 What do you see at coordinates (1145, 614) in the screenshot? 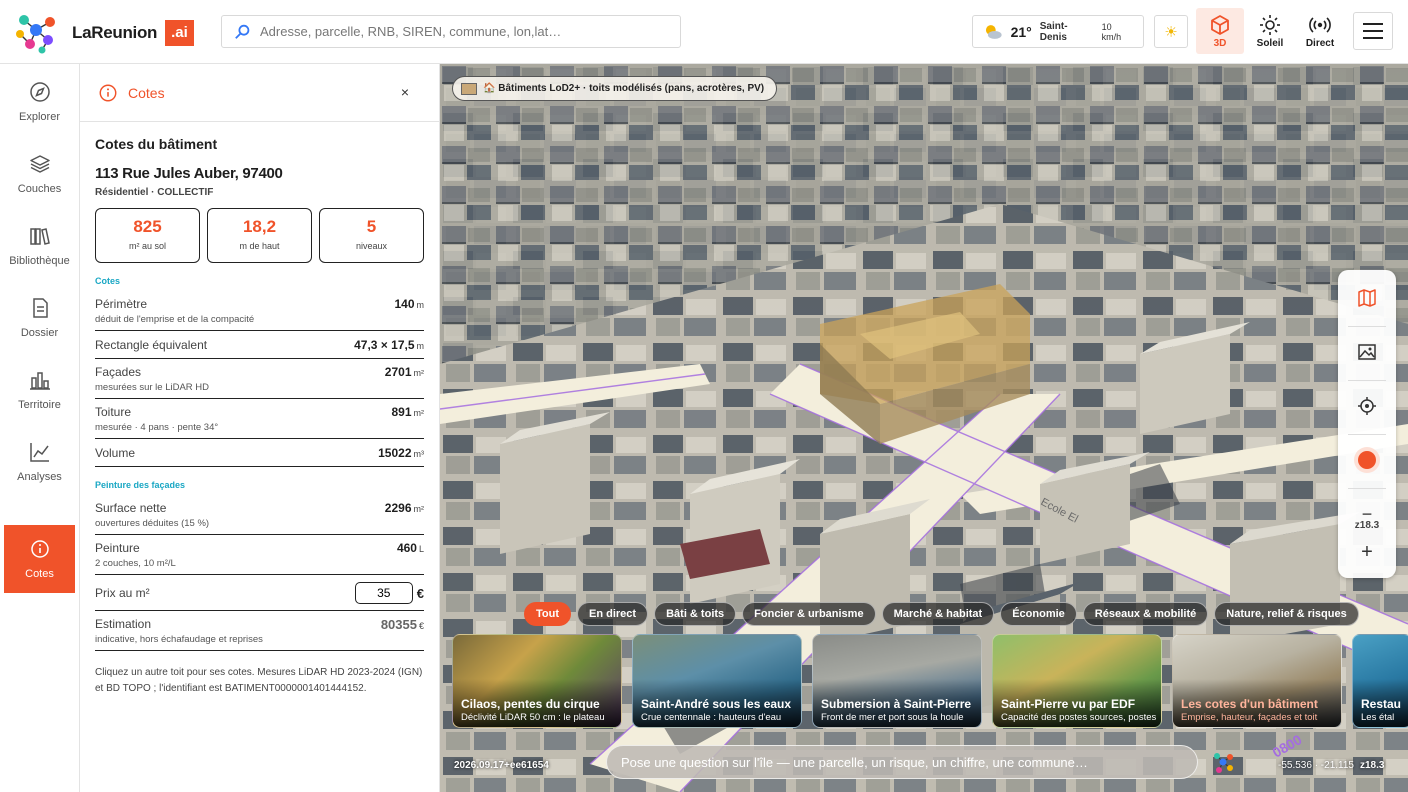
I see `filter-chip-reseaux: Réseaux & mobilité` at bounding box center [1145, 614].